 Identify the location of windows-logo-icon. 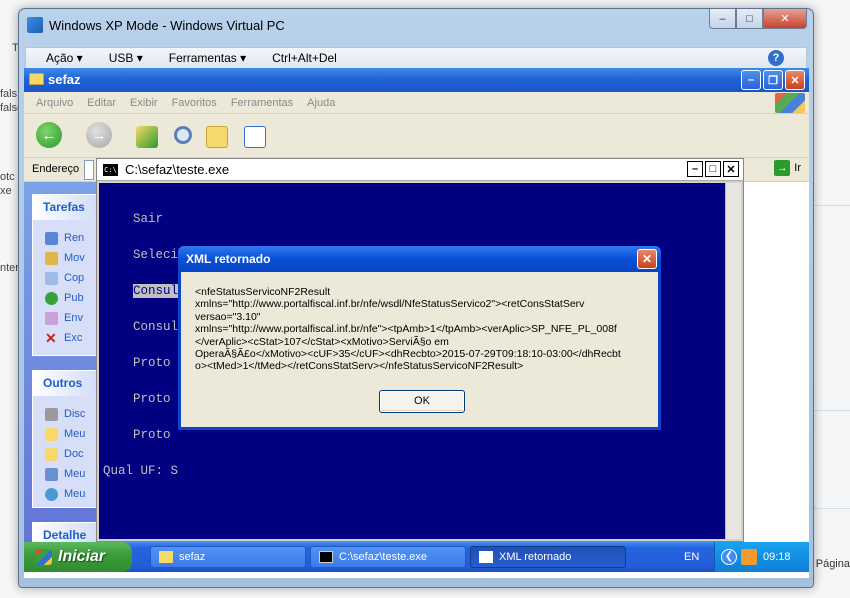
(44, 557).